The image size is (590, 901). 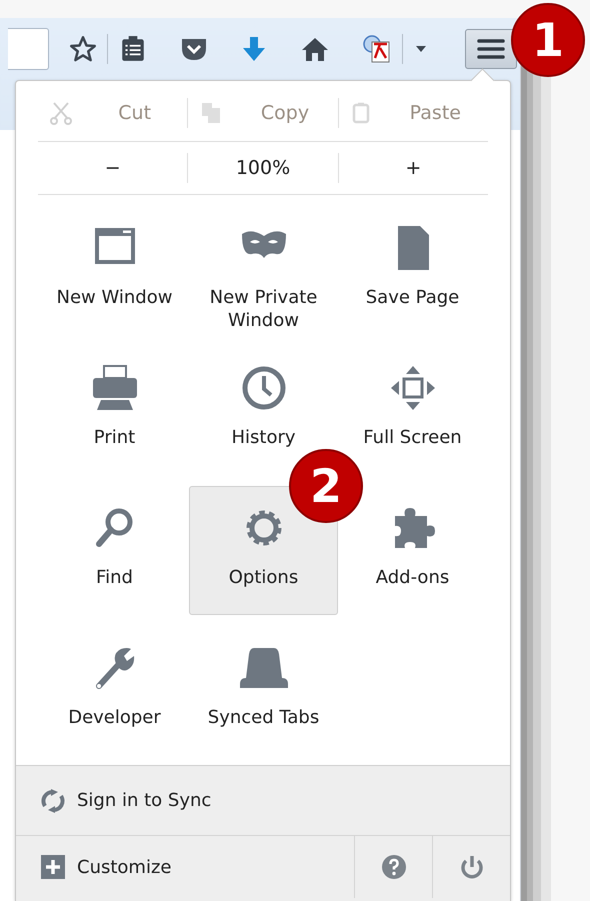 I want to click on list-icon, so click(x=133, y=49).